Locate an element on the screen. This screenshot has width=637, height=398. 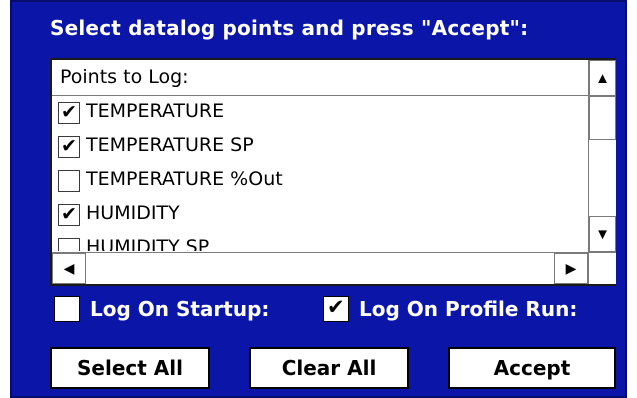
list-item-label: TEMPERATURE SP is located at coordinates (170, 145).